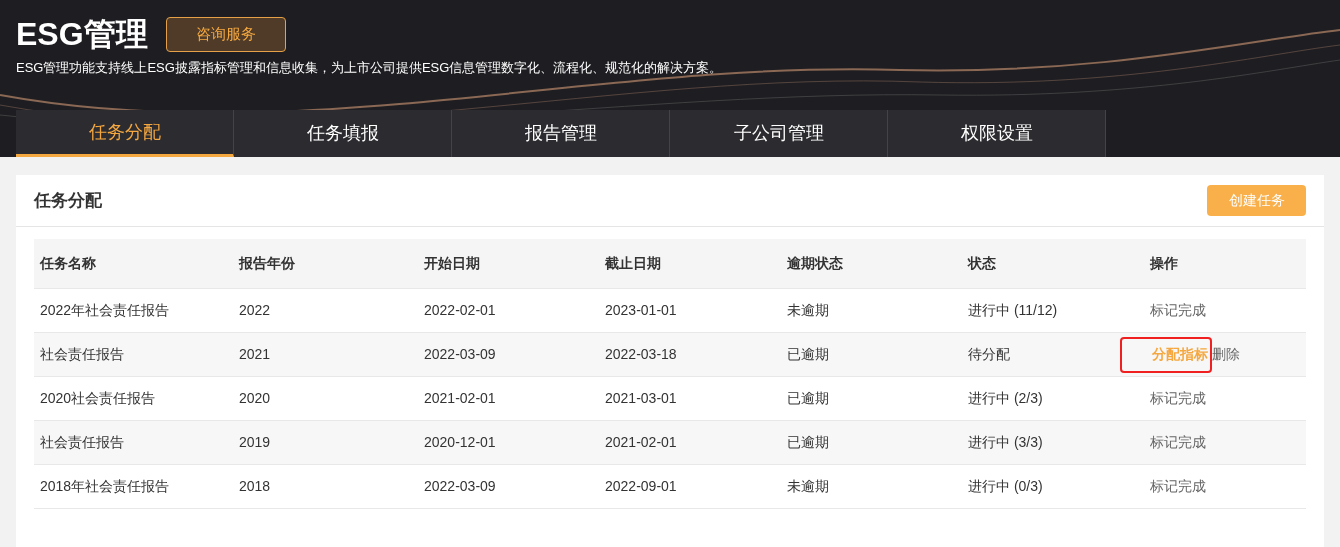 The image size is (1340, 547). Describe the element at coordinates (125, 133) in the screenshot. I see `nav-tab: 任务分配` at that location.